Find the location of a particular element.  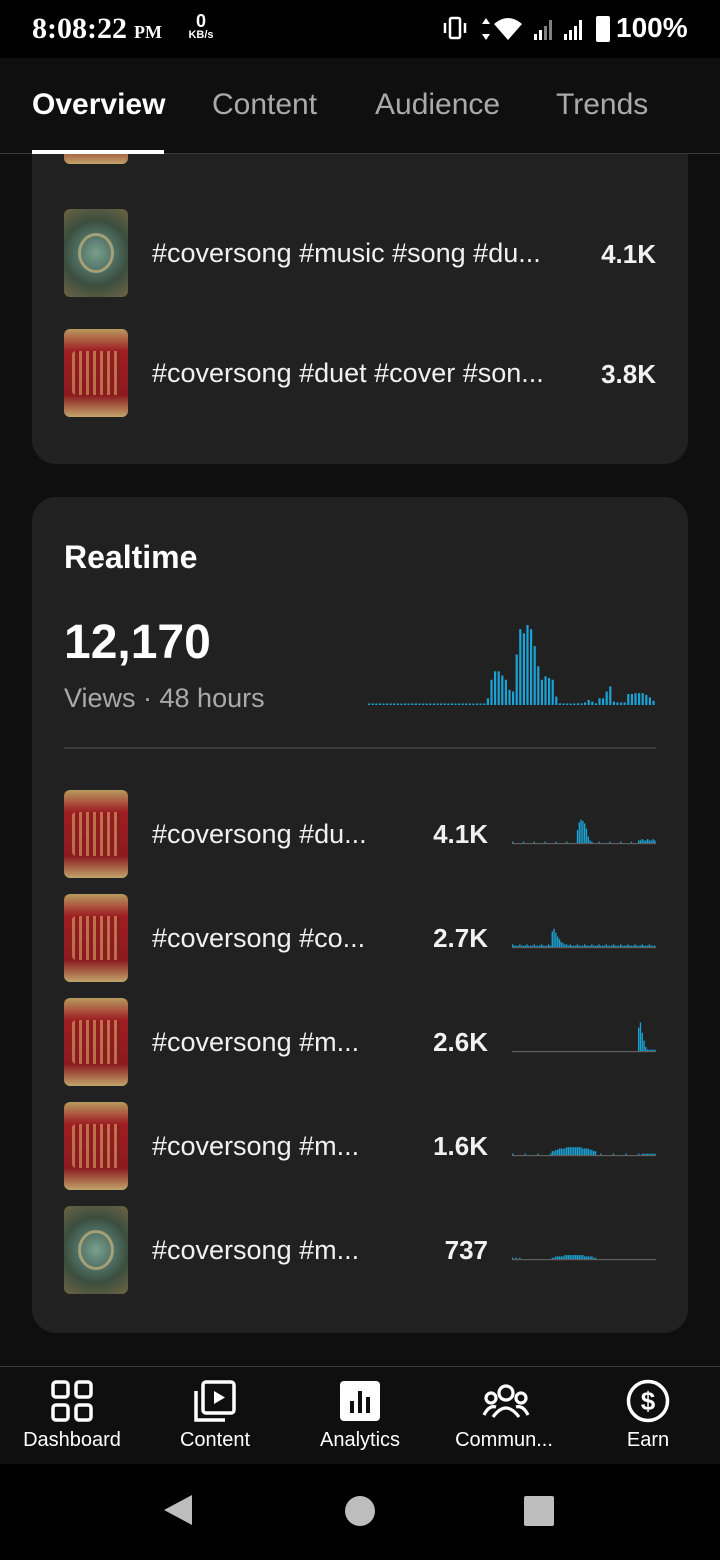

nav-content: Content is located at coordinates (215, 1416).